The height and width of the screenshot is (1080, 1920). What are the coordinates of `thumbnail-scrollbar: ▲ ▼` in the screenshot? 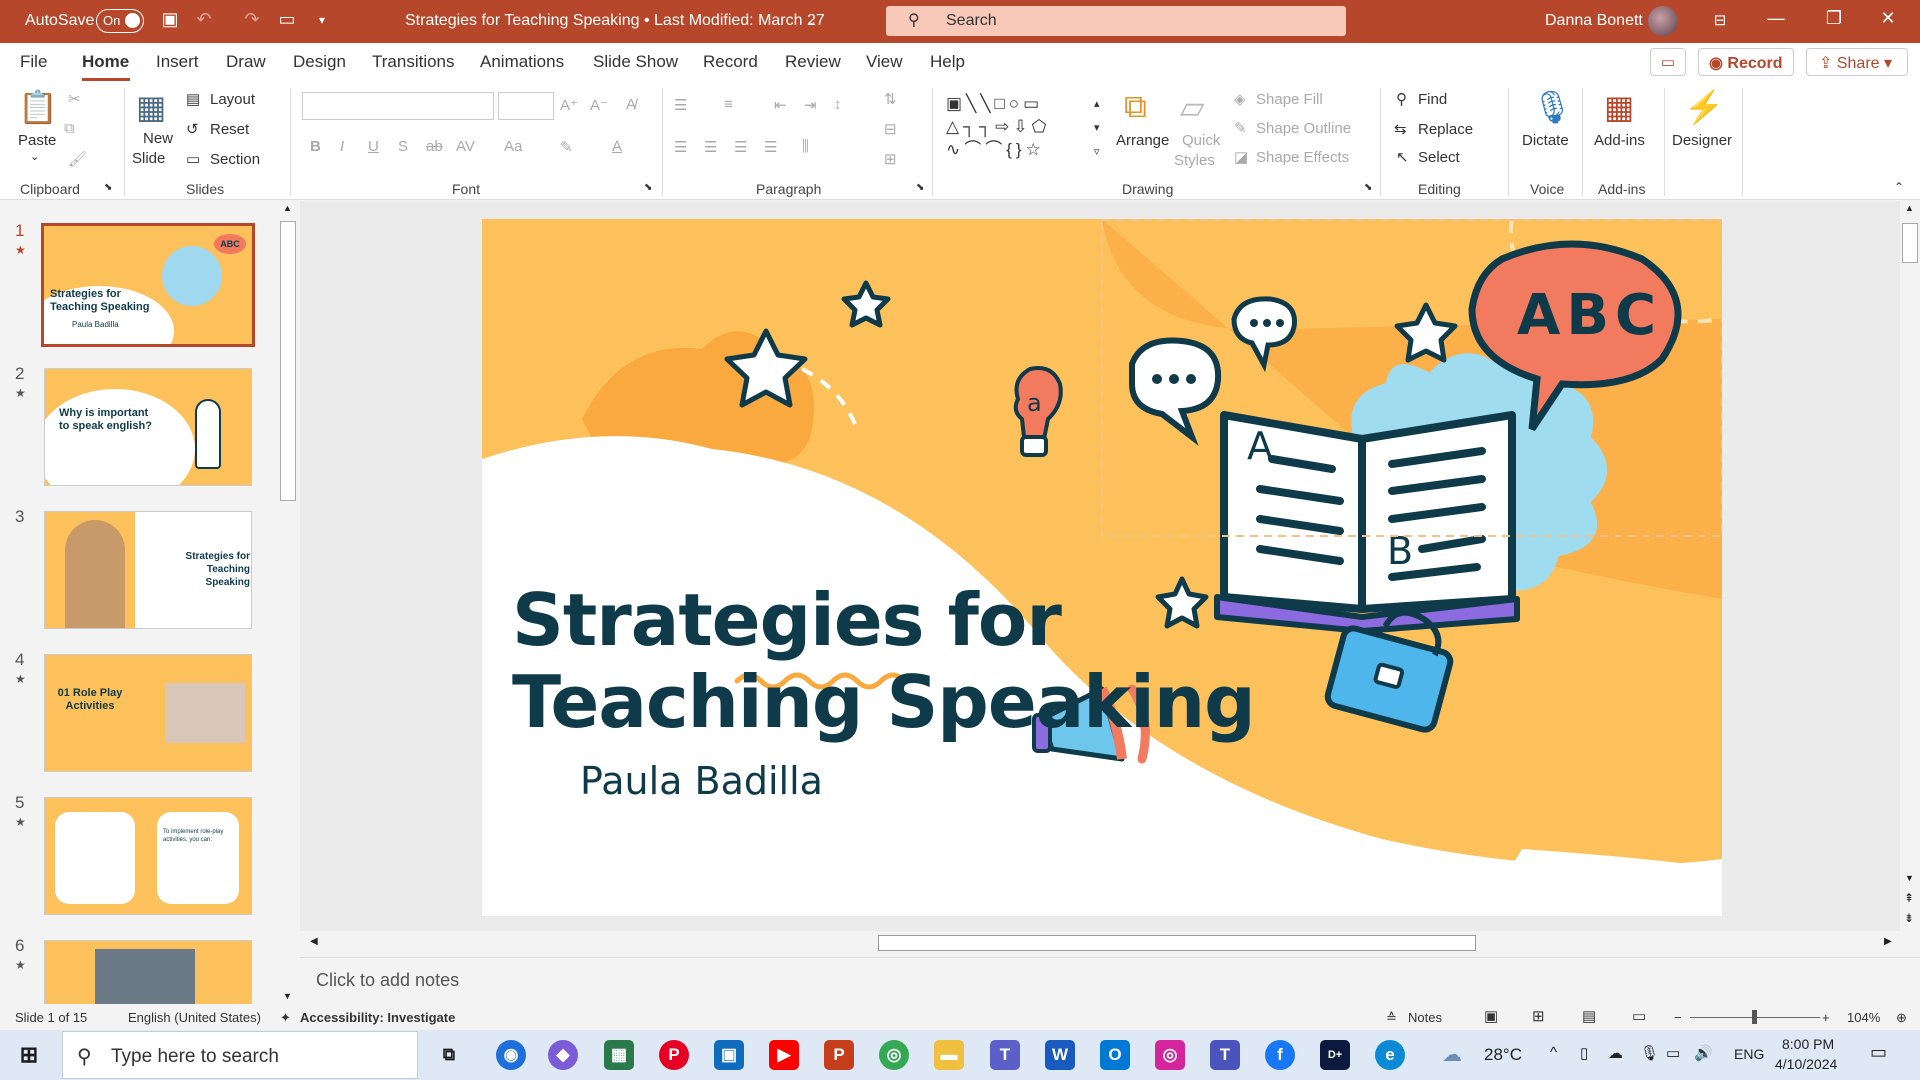 It's located at (288, 603).